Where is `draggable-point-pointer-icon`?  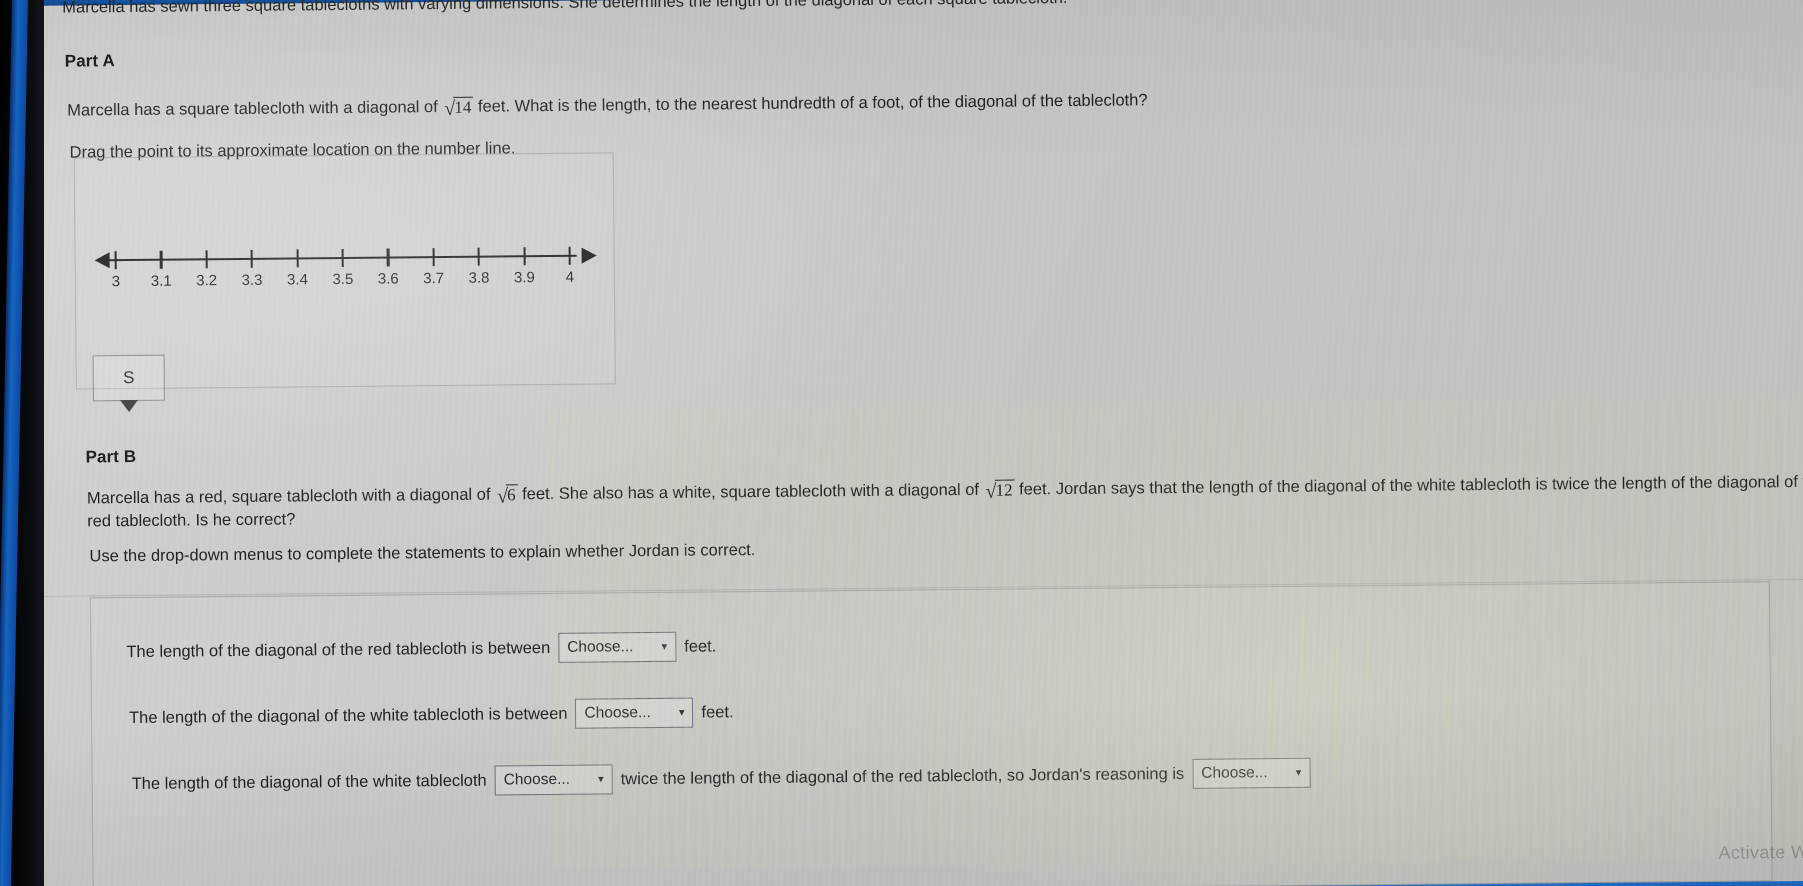
draggable-point-pointer-icon is located at coordinates (129, 406).